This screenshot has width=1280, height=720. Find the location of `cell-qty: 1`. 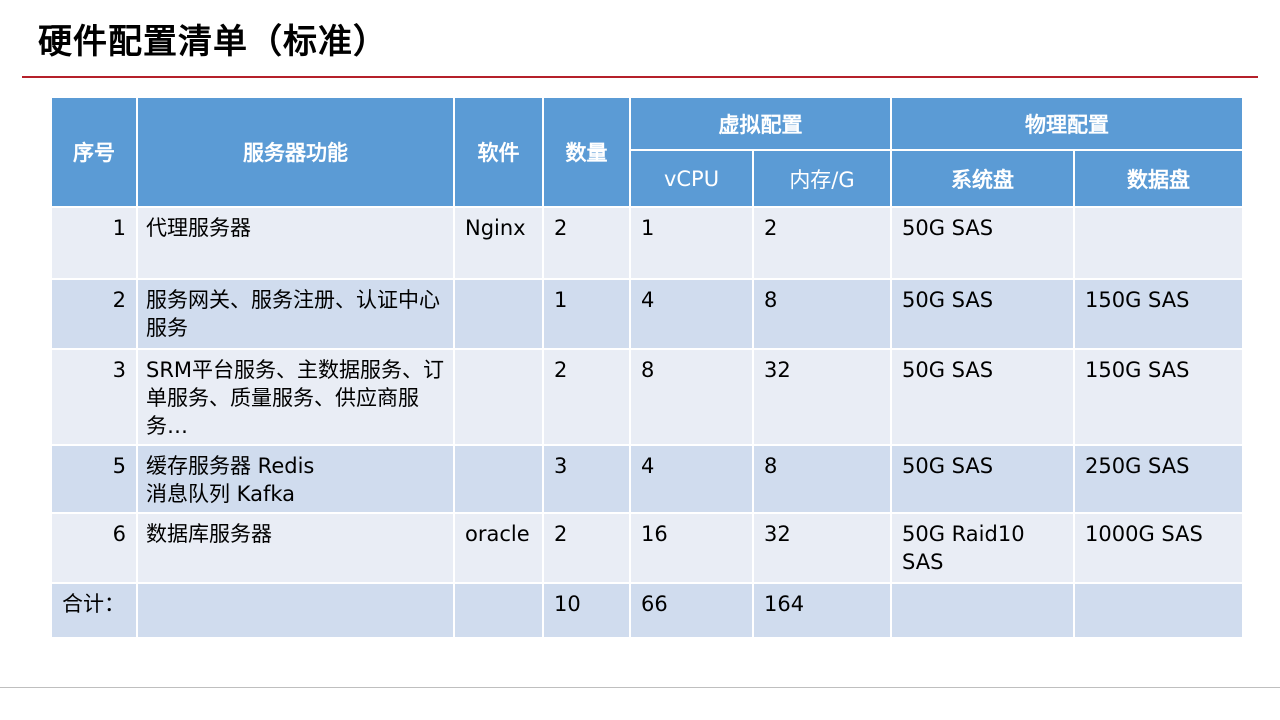

cell-qty: 1 is located at coordinates (586, 314).